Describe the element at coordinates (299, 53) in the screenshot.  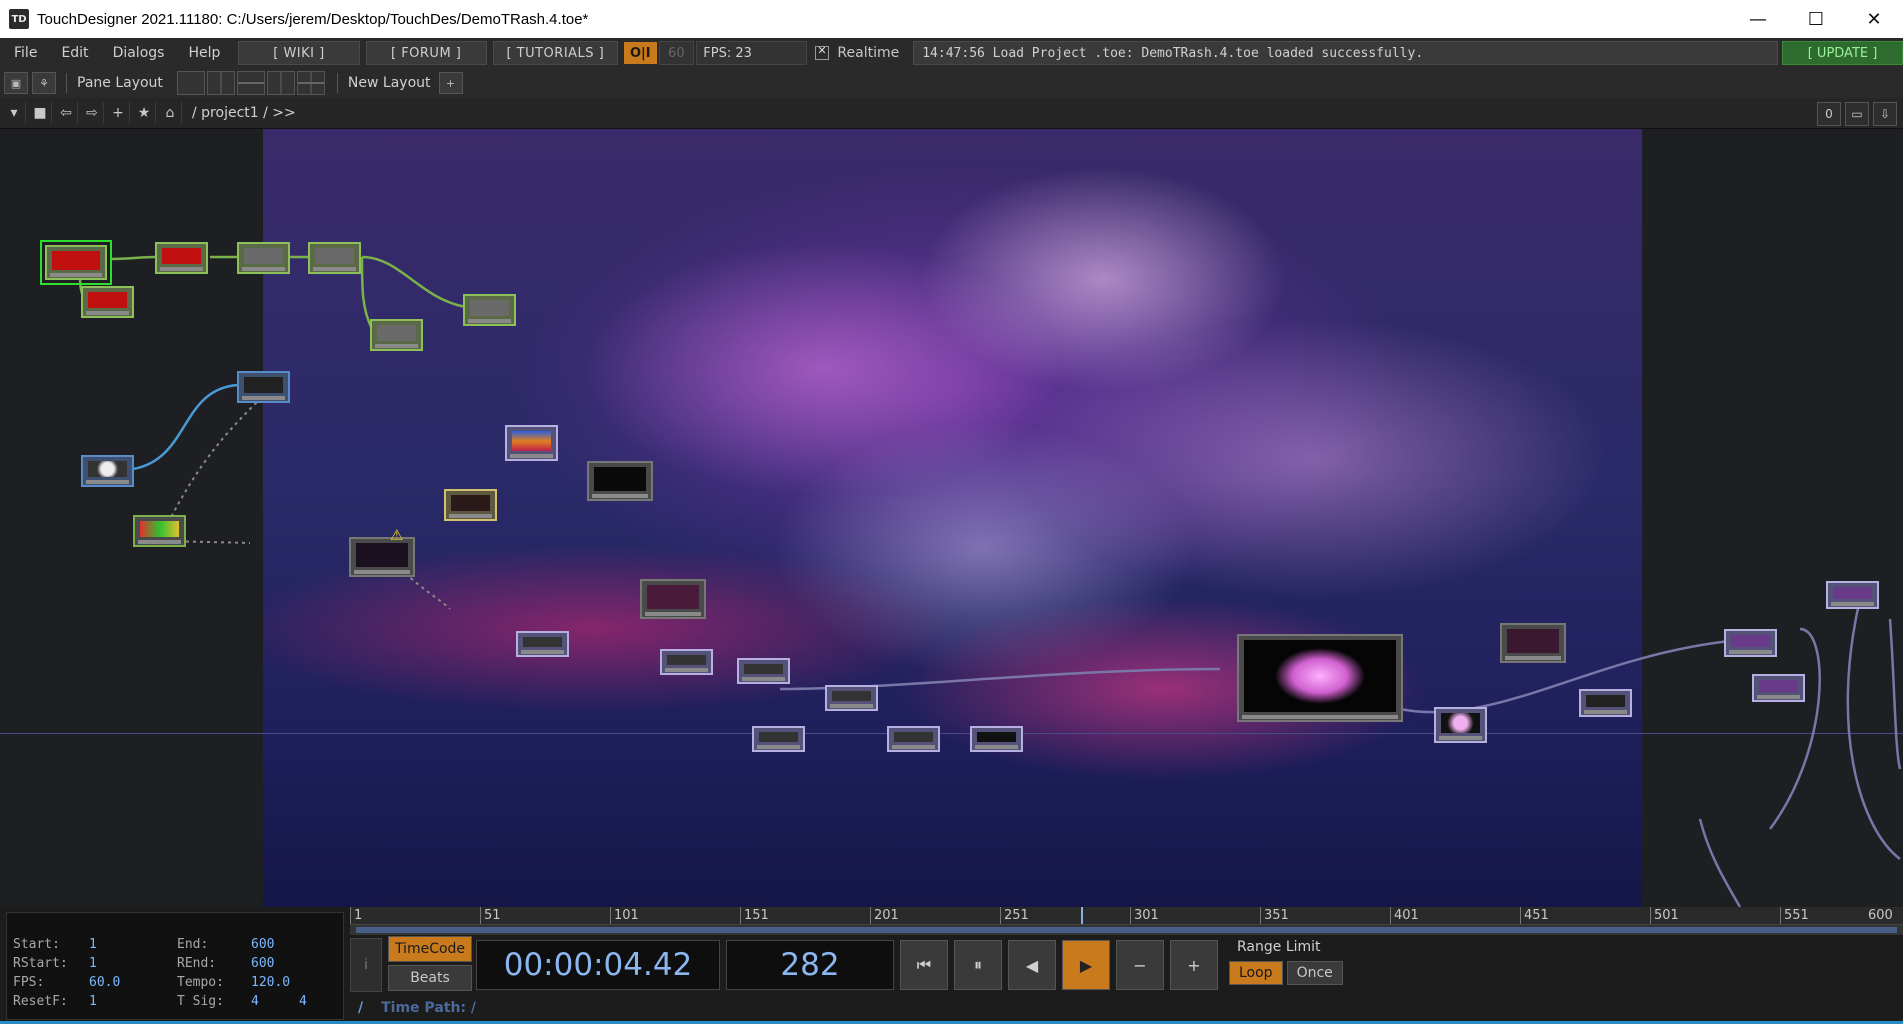
I see `wiki-button: [ WIKI ]` at that location.